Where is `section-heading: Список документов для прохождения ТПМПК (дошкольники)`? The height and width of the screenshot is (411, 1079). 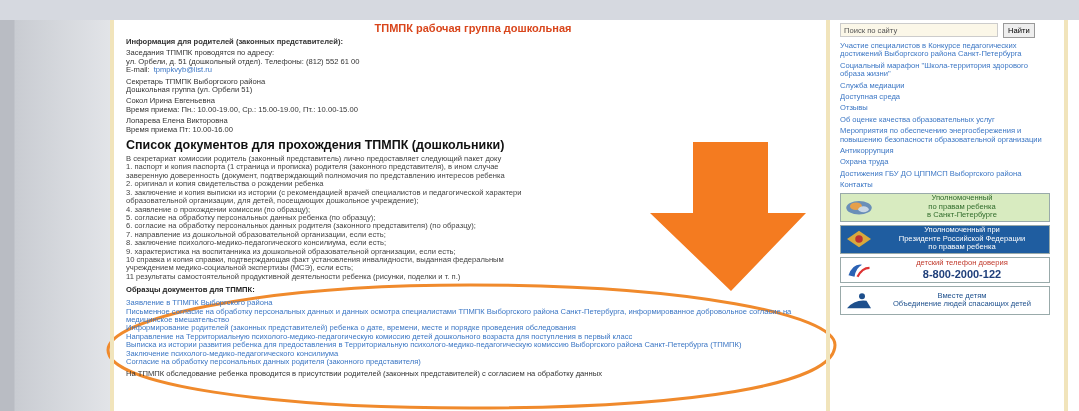
section-heading: Список документов для прохождения ТПМПК (дошкольники) is located at coordinates (316, 146).